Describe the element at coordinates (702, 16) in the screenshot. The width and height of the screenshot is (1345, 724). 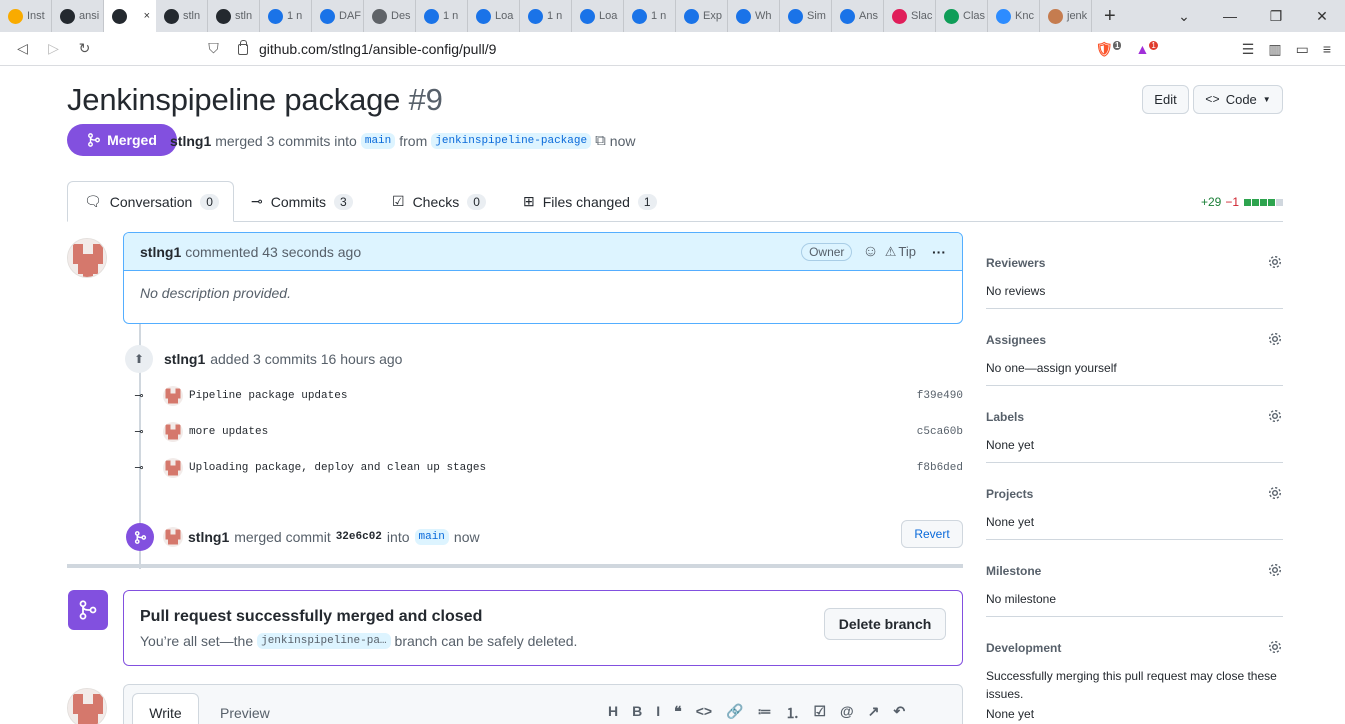
I see `browser-tab: Exp` at that location.